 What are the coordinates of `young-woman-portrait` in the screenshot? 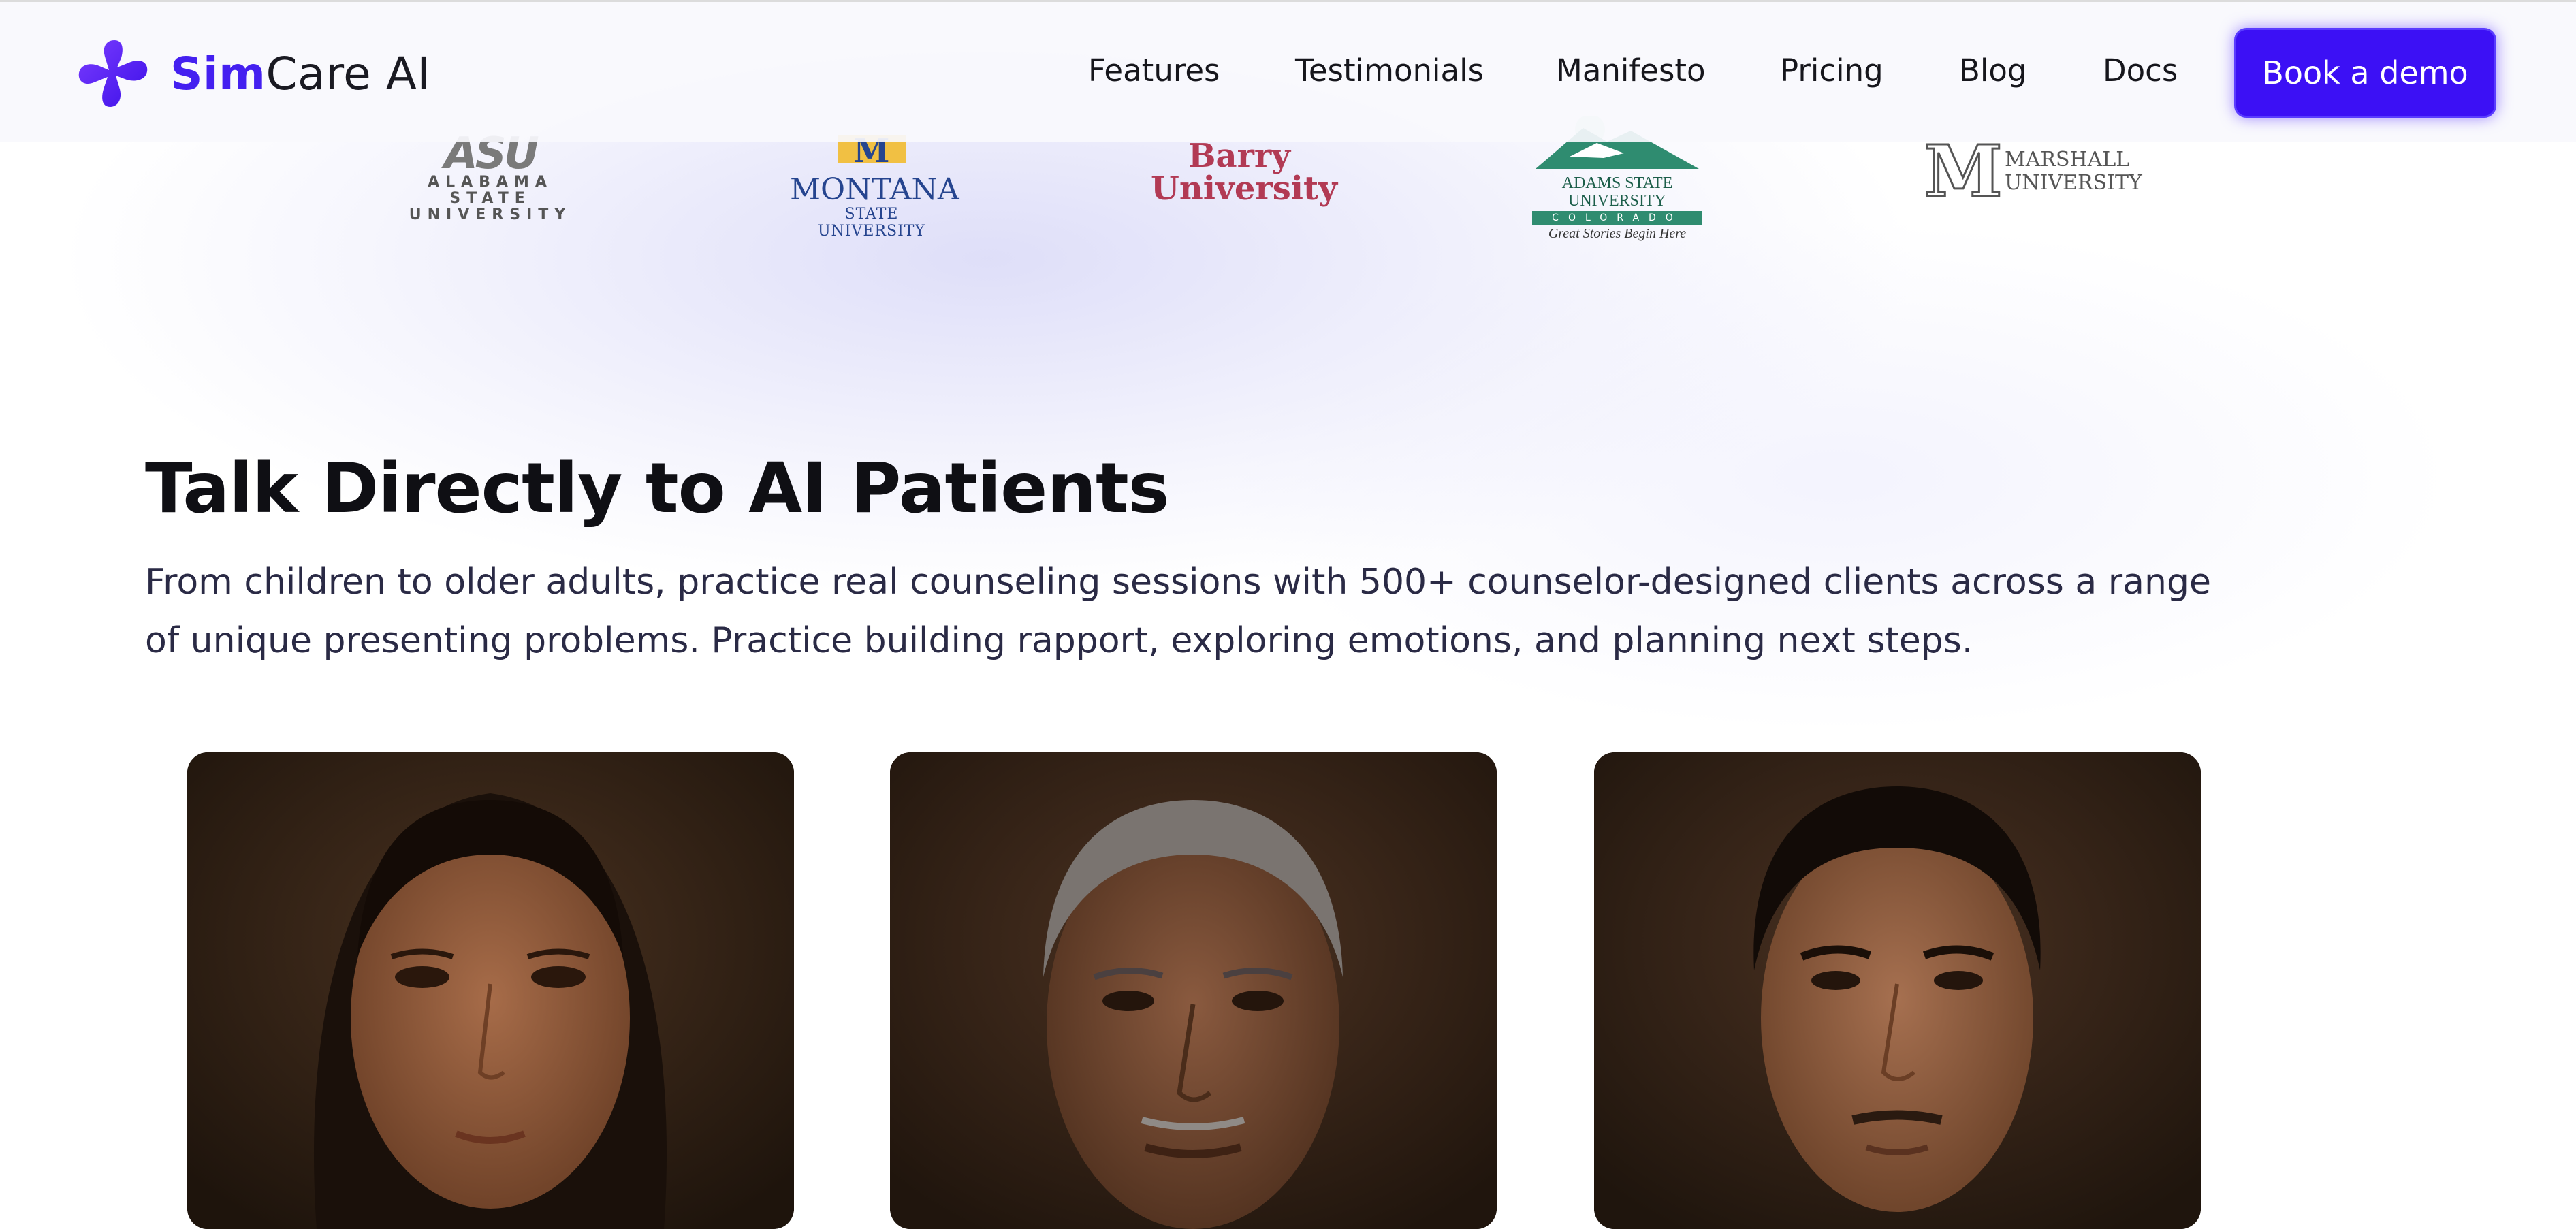 It's located at (490, 990).